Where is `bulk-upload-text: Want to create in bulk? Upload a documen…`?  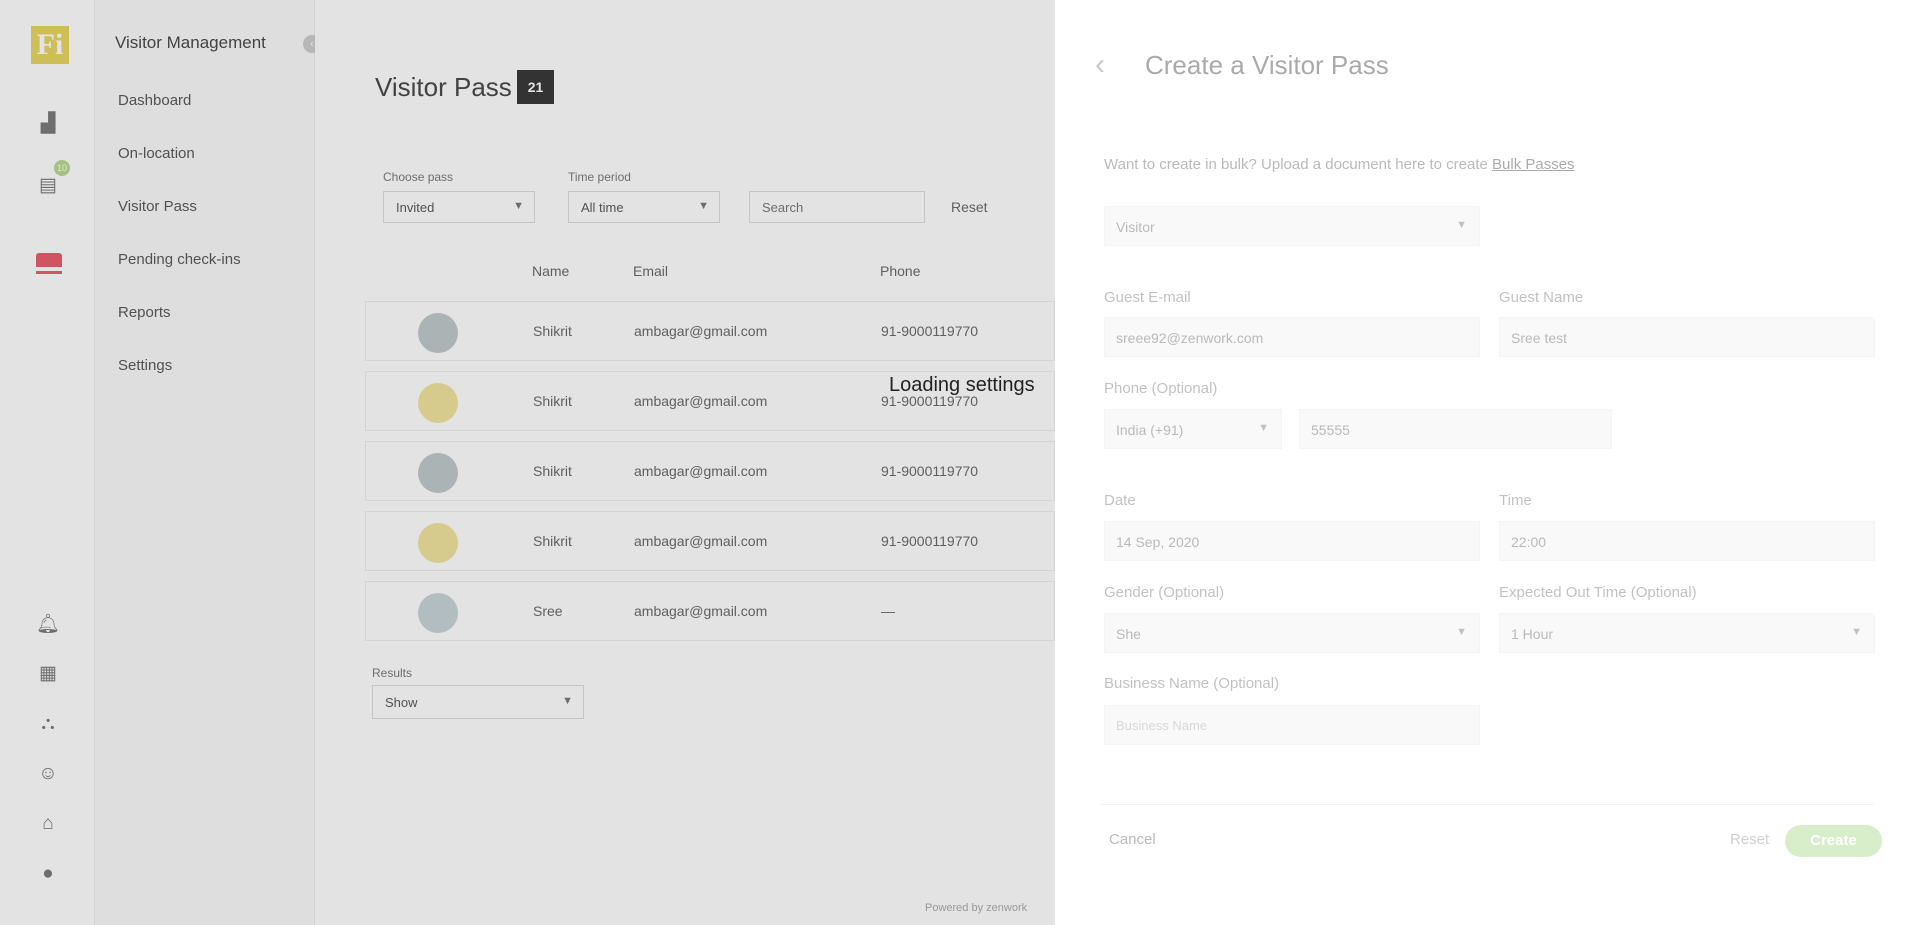
bulk-upload-text: Want to create in bulk? Upload a documen… is located at coordinates (1339, 164).